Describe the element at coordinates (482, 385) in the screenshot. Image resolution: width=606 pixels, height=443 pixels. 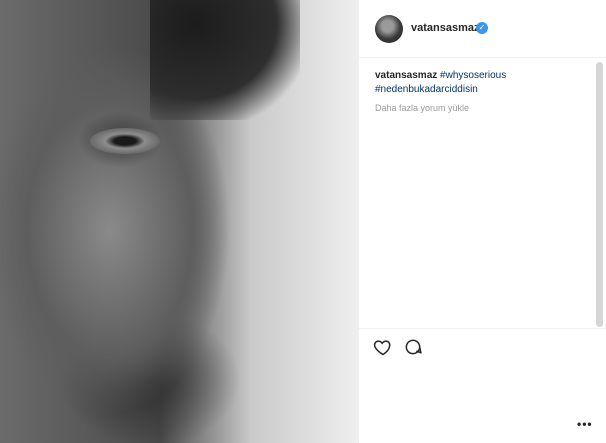
I see `actions-bar: •••` at that location.